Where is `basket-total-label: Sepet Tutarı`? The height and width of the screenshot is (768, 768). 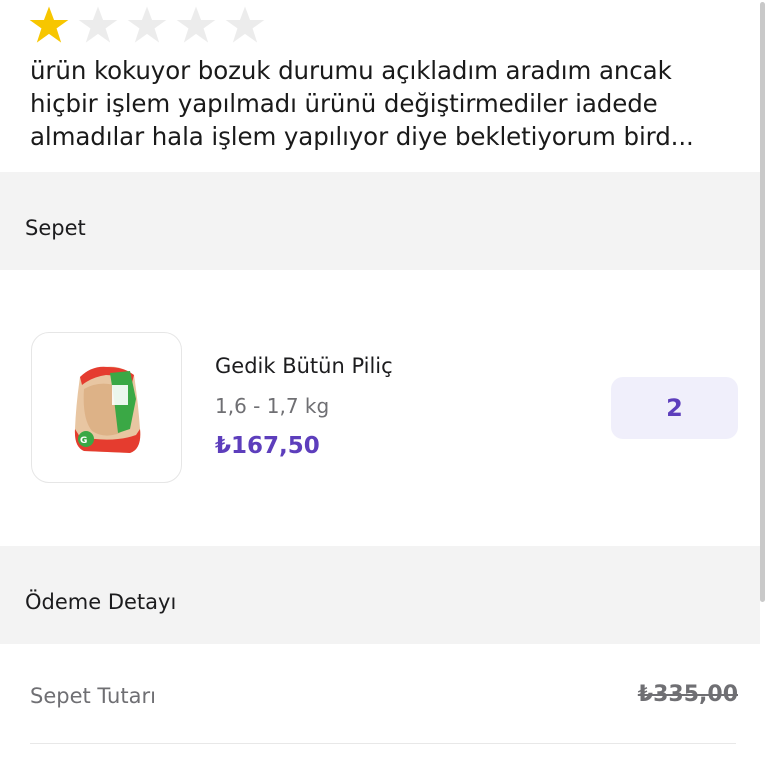 basket-total-label: Sepet Tutarı is located at coordinates (93, 696).